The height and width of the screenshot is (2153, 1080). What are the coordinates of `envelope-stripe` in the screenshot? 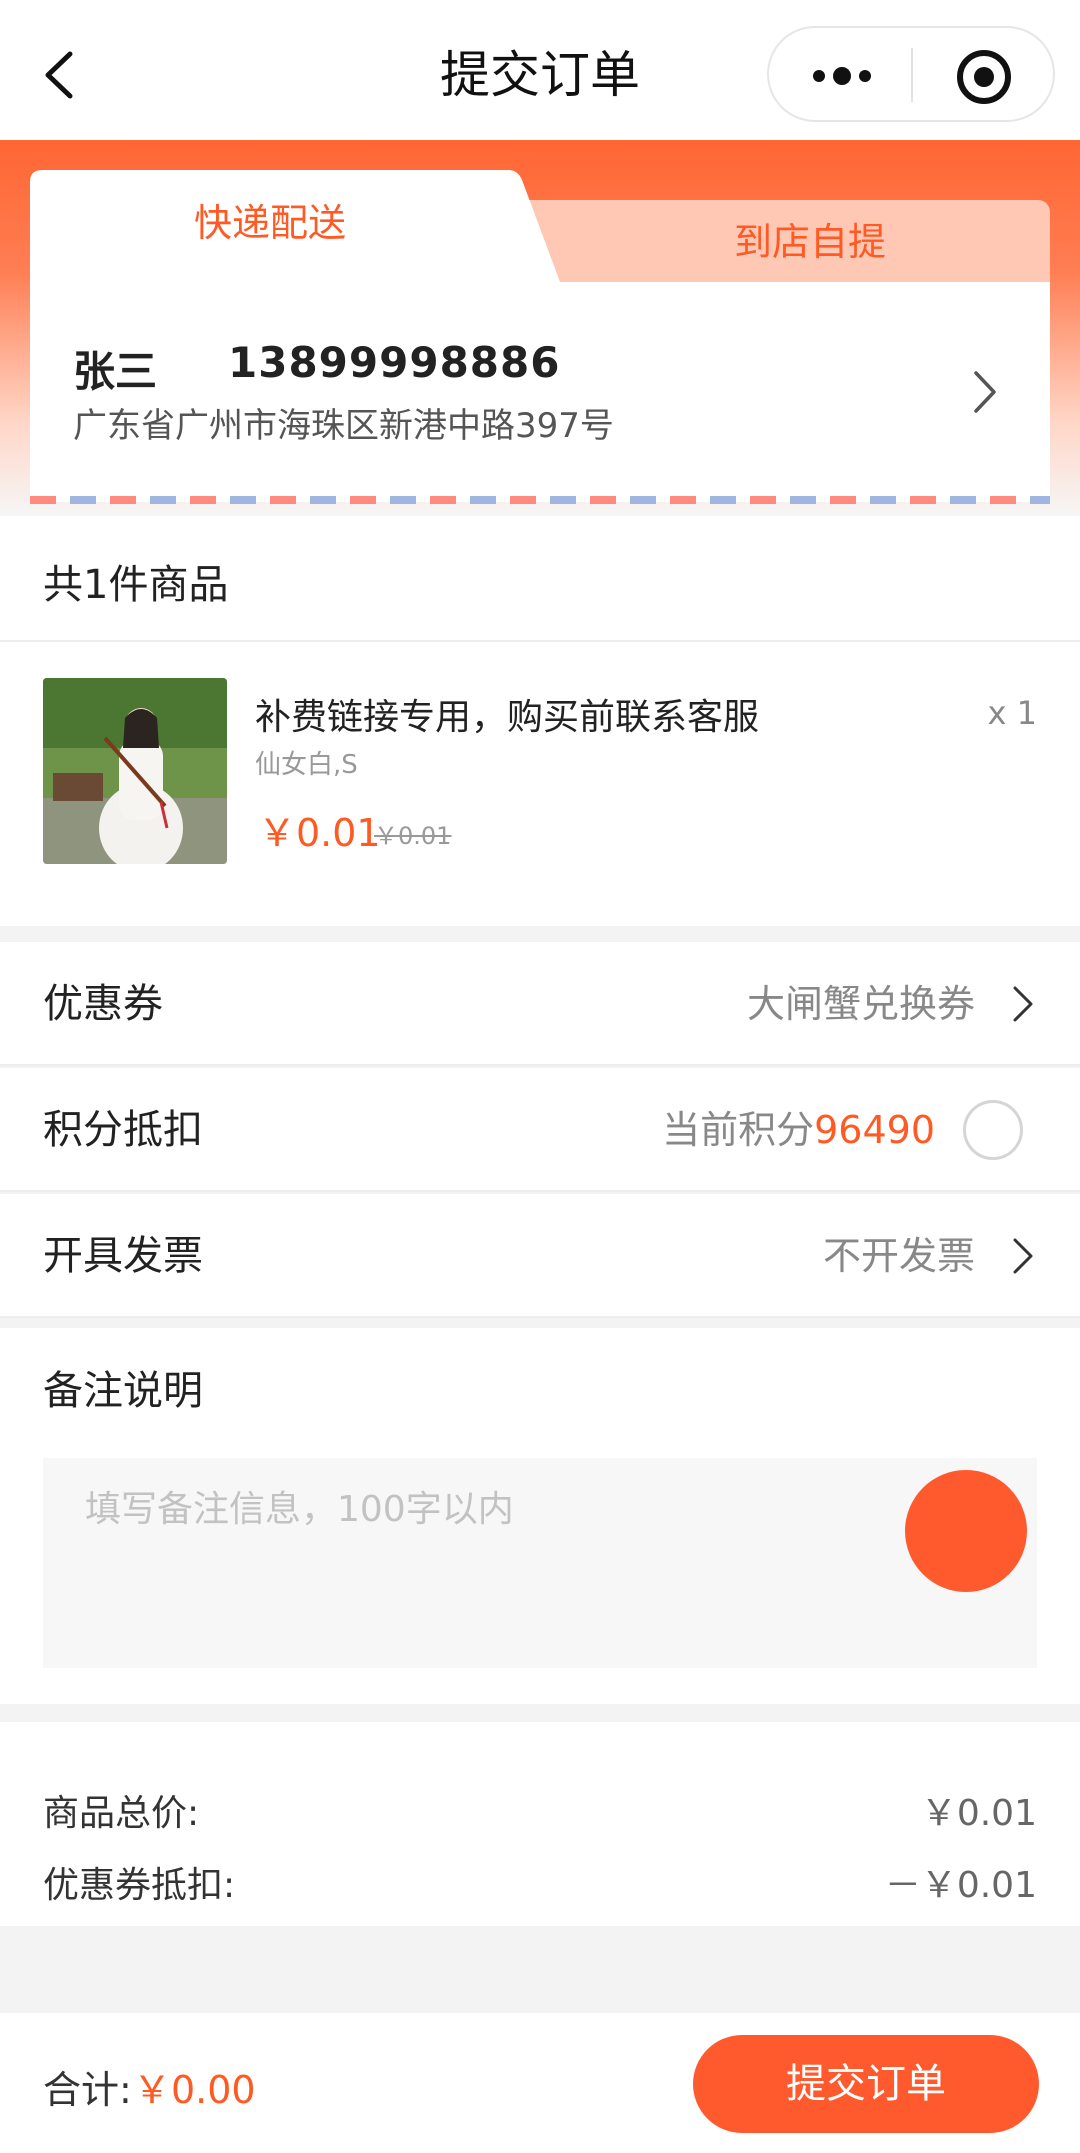 It's located at (540, 500).